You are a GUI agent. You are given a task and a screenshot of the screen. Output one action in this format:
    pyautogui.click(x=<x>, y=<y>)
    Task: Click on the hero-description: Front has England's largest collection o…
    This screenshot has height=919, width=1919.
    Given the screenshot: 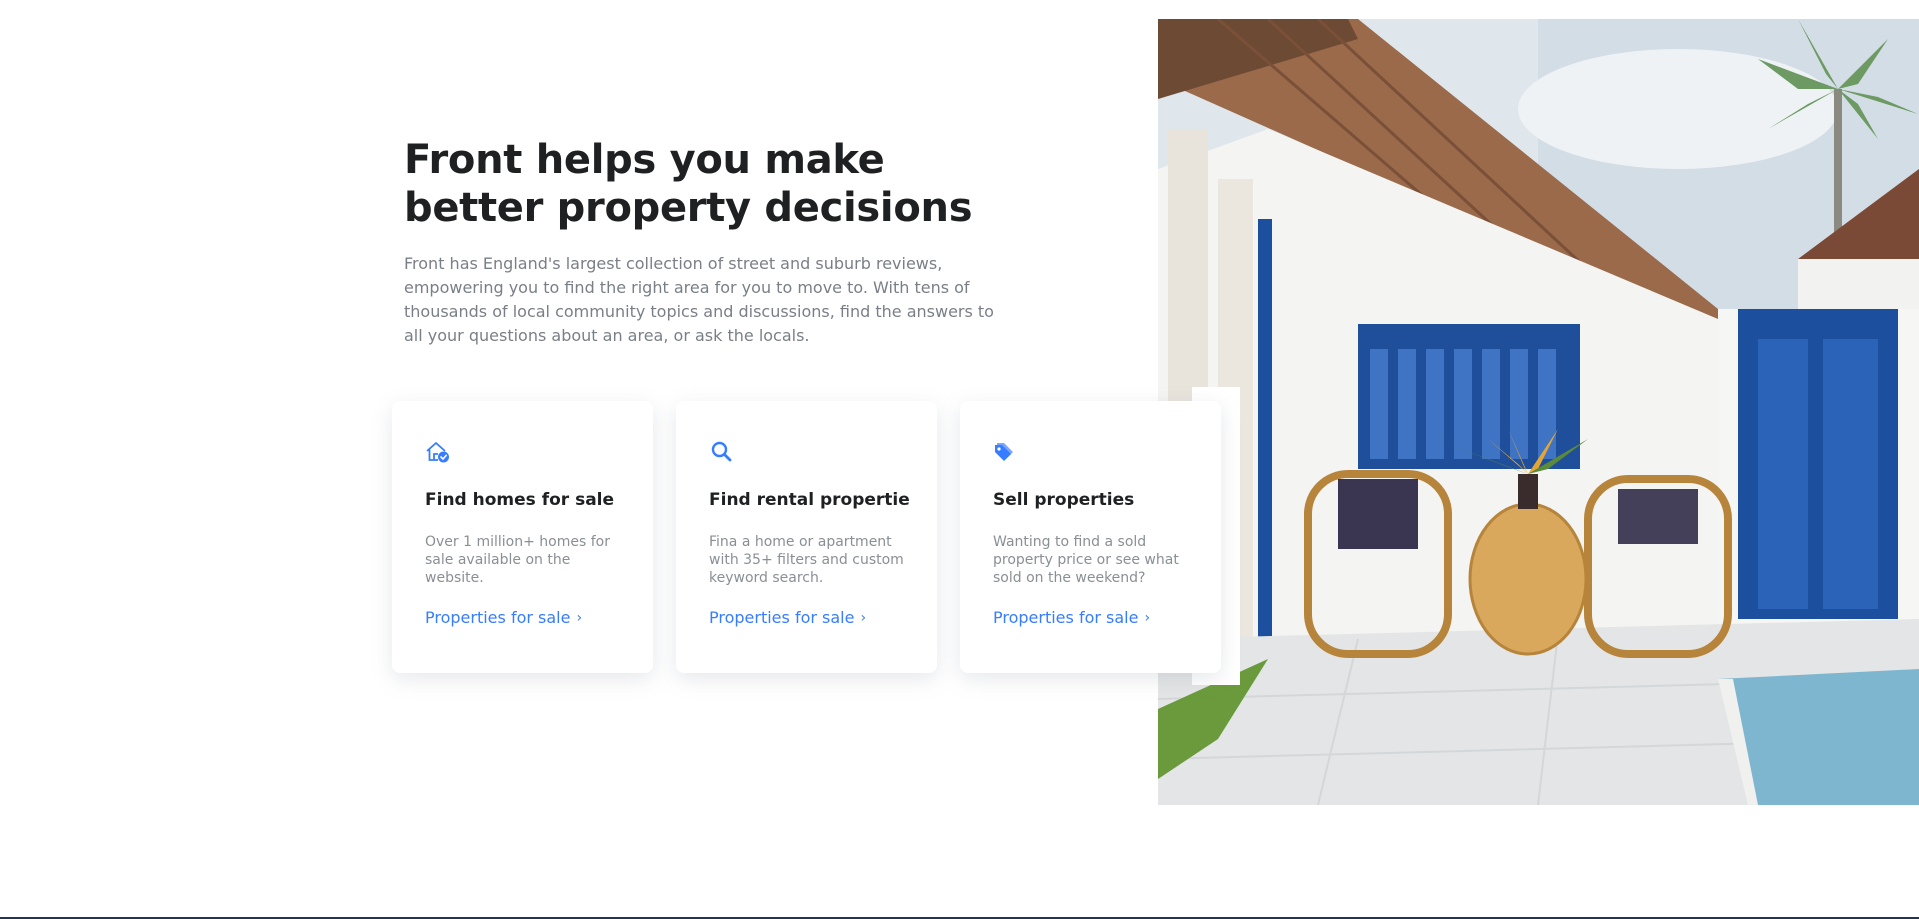 What is the action you would take?
    pyautogui.click(x=699, y=299)
    